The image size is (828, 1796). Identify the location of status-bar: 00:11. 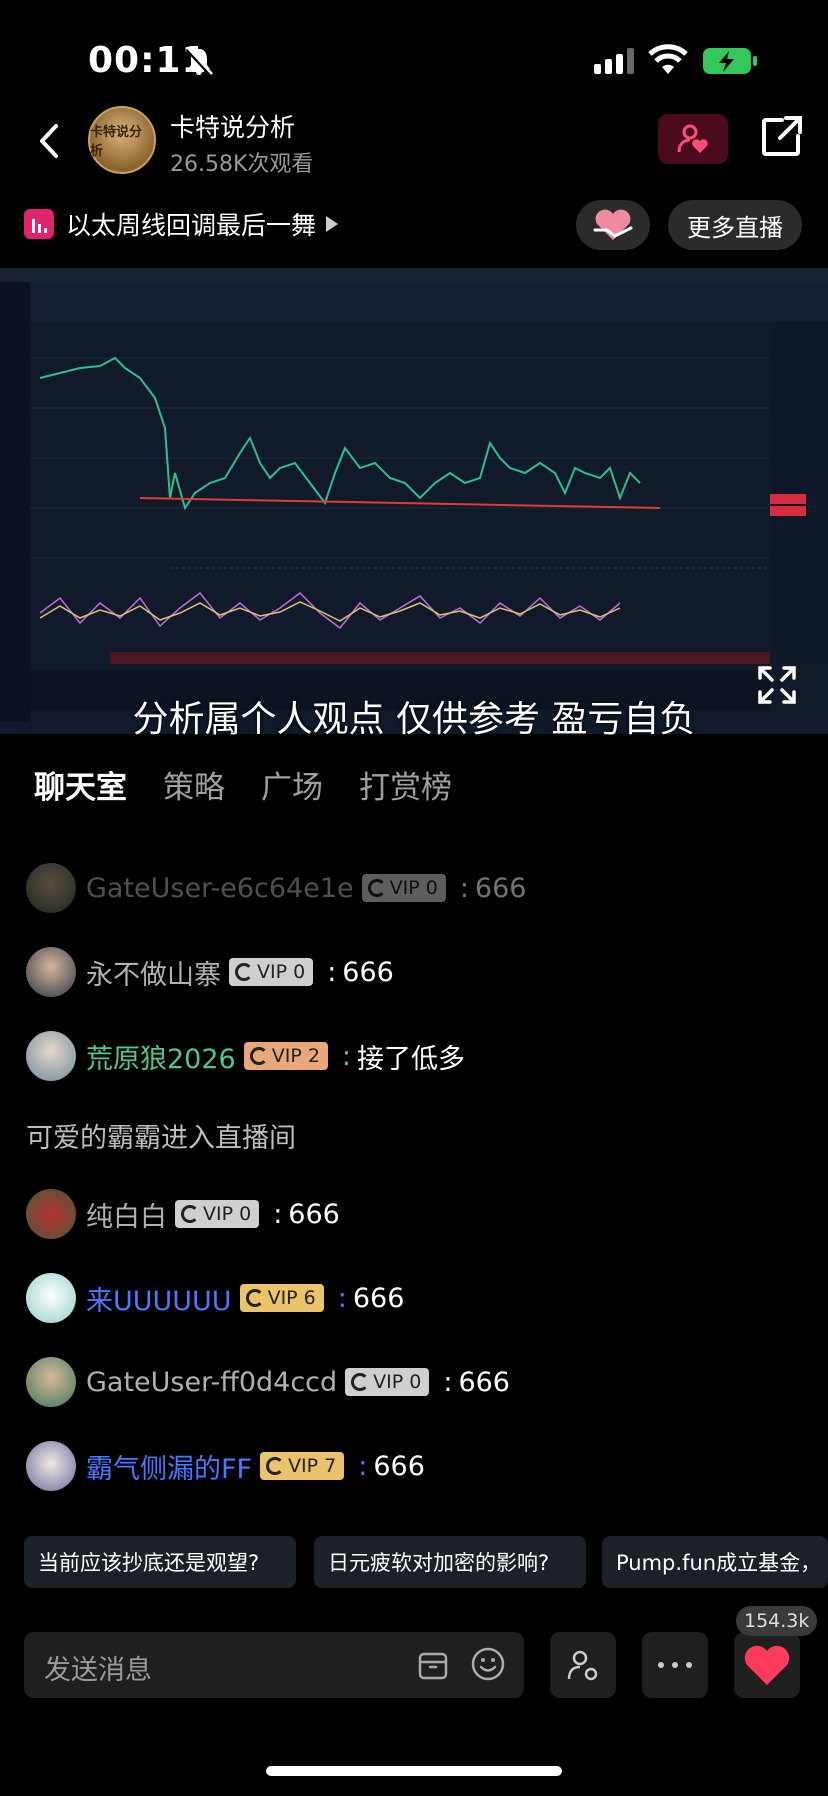
(414, 55).